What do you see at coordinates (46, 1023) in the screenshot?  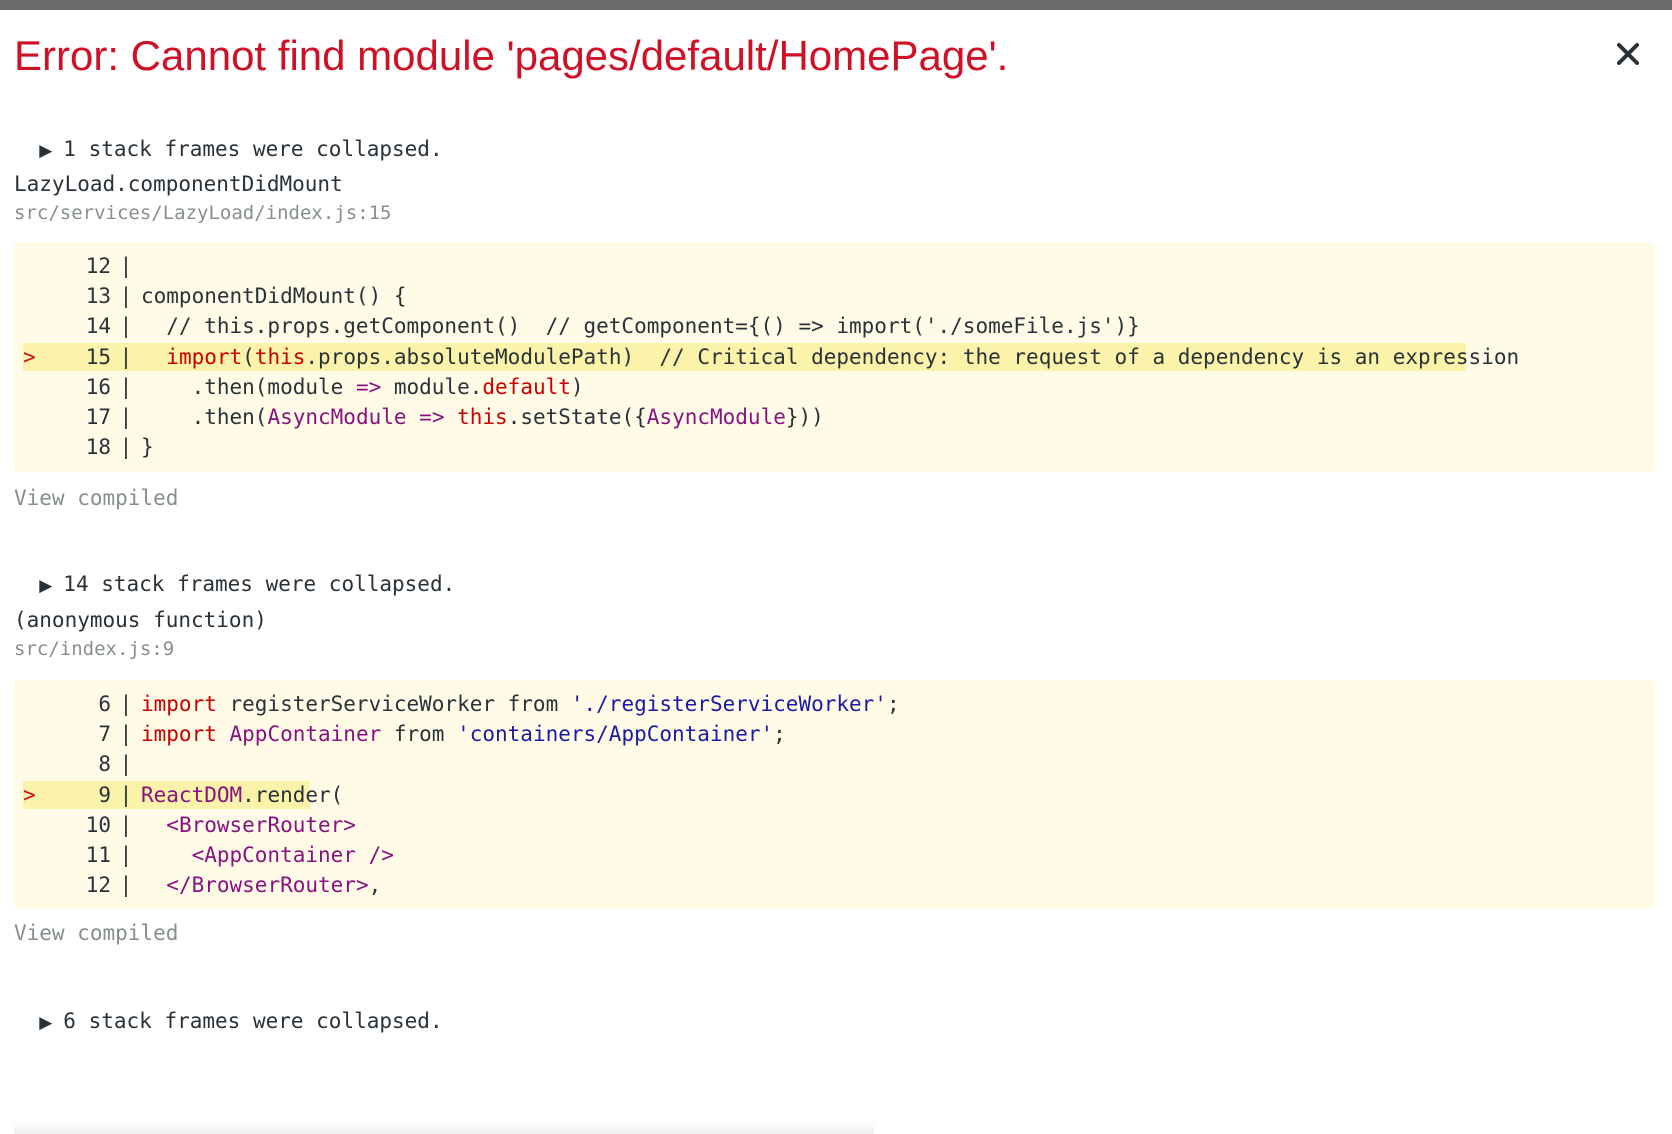 I see `expand-triangle-icon: ▶` at bounding box center [46, 1023].